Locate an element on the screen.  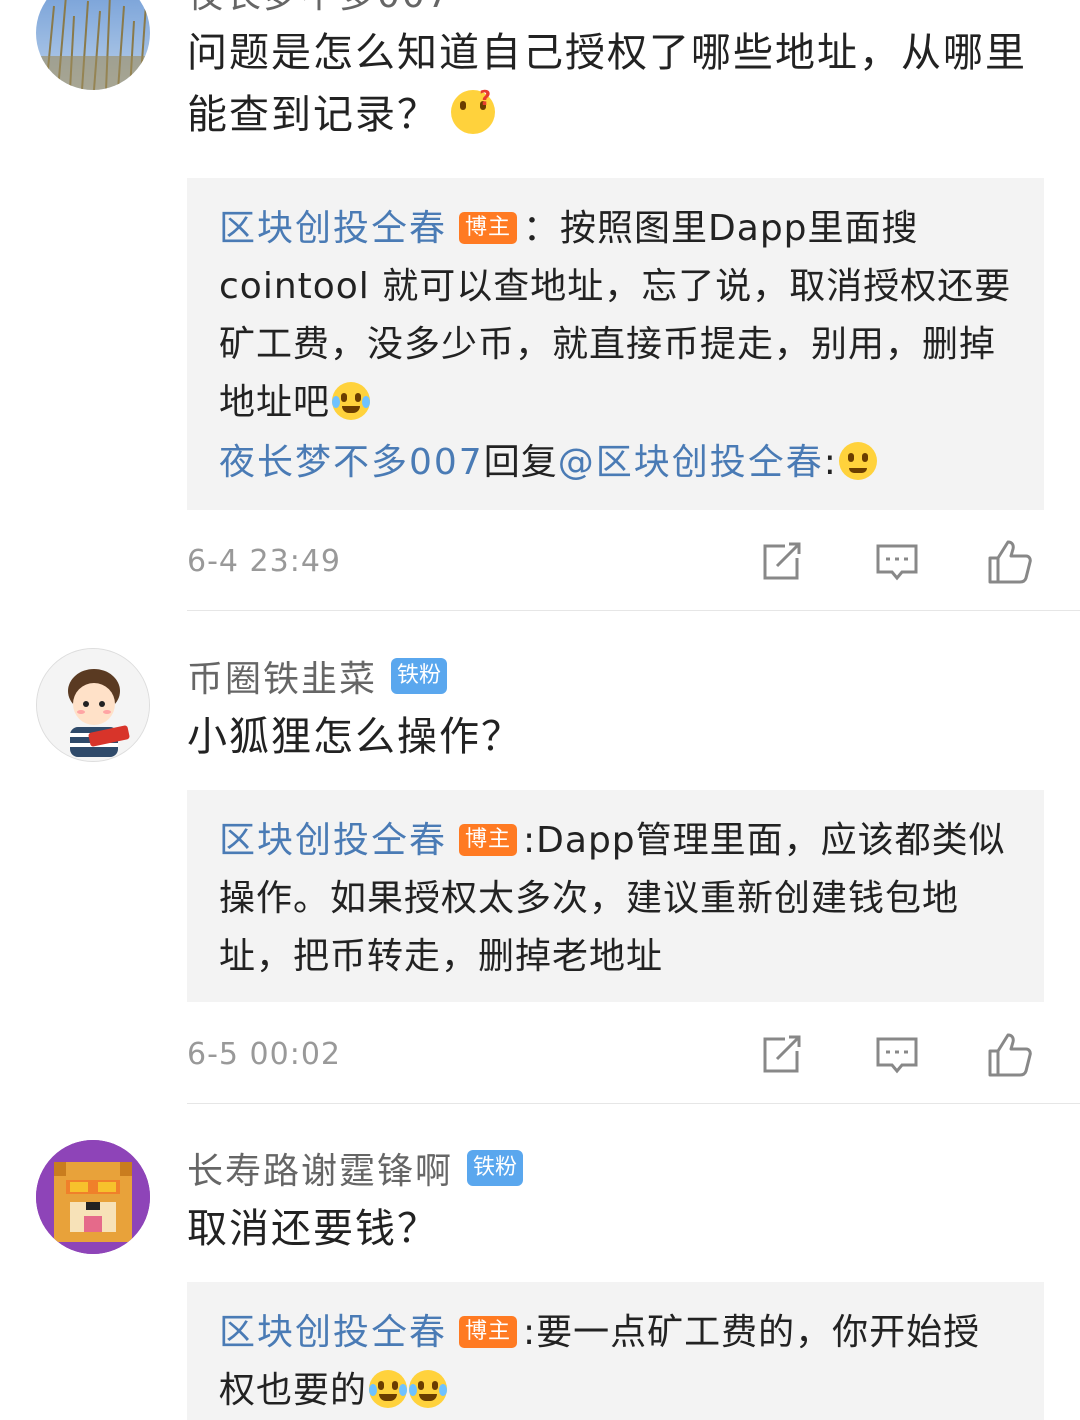
comment-text: 取消还要钱？ is located at coordinates (313, 1229).